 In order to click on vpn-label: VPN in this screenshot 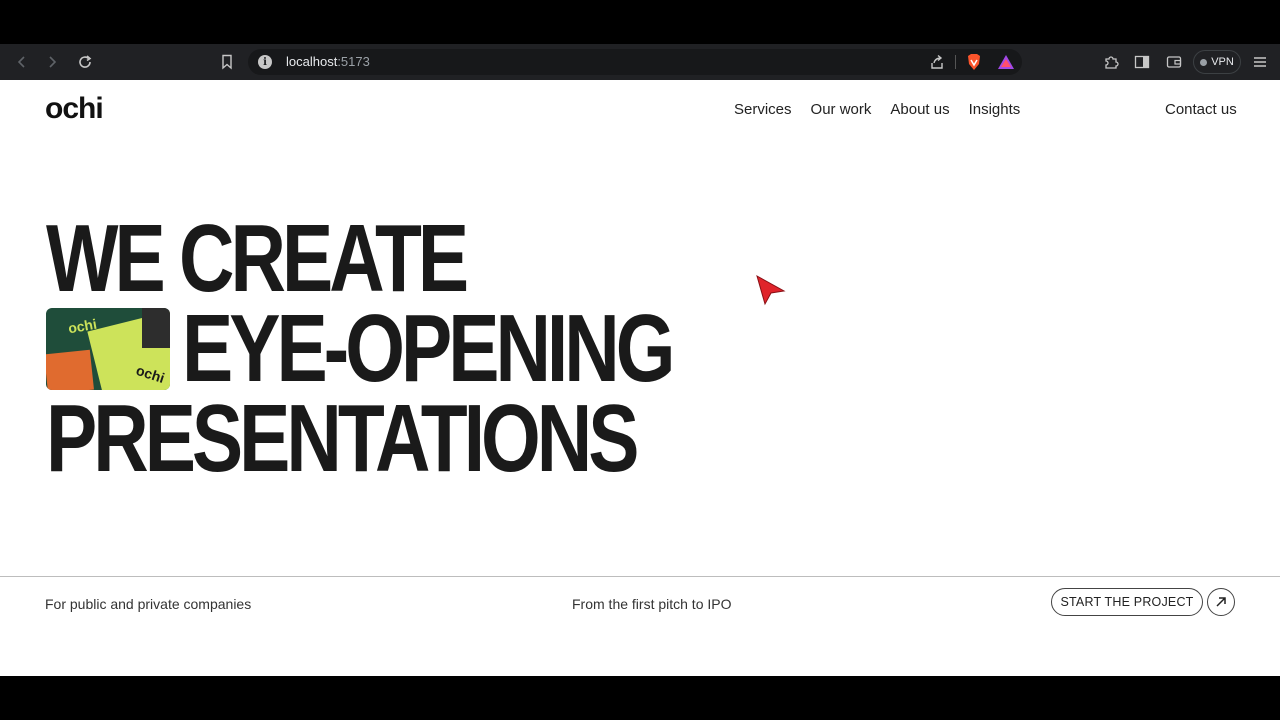, I will do `click(1222, 62)`.